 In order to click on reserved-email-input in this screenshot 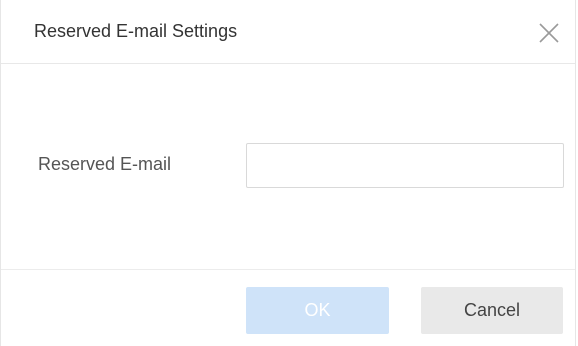, I will do `click(405, 165)`.